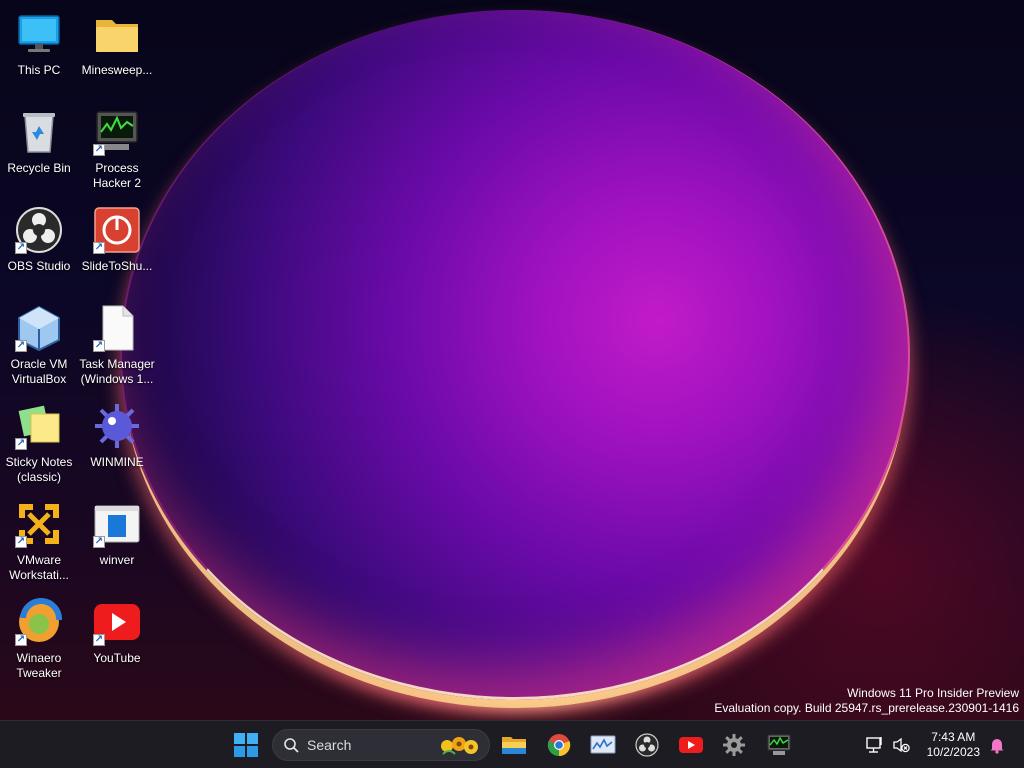 This screenshot has height=768, width=1024. What do you see at coordinates (39, 266) in the screenshot?
I see `desktop-icon-label: OBS Studio` at bounding box center [39, 266].